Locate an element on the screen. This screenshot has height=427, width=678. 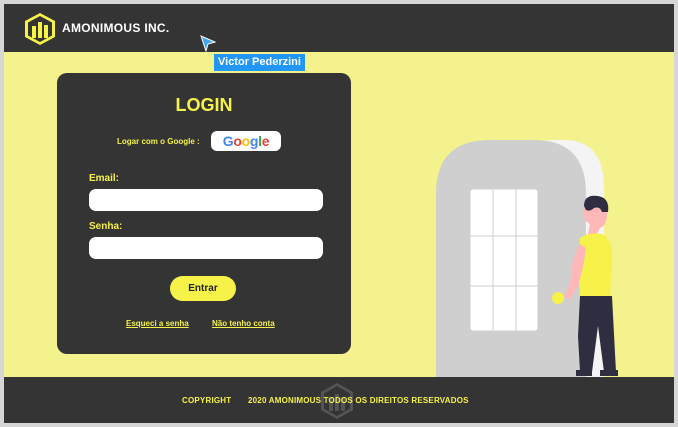
google-login-label: Logar com o Google : is located at coordinates (158, 141).